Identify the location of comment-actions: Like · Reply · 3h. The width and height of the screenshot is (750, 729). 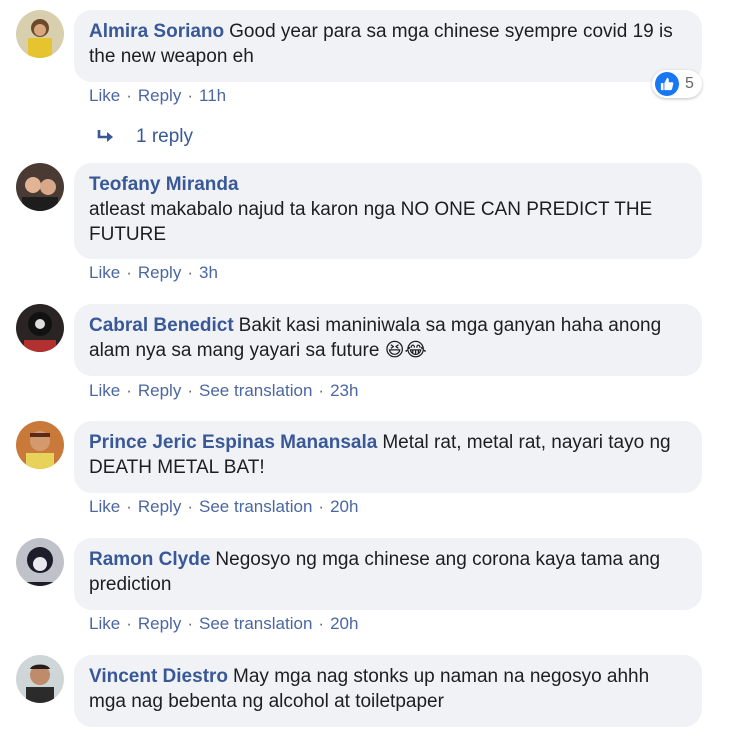
(153, 272).